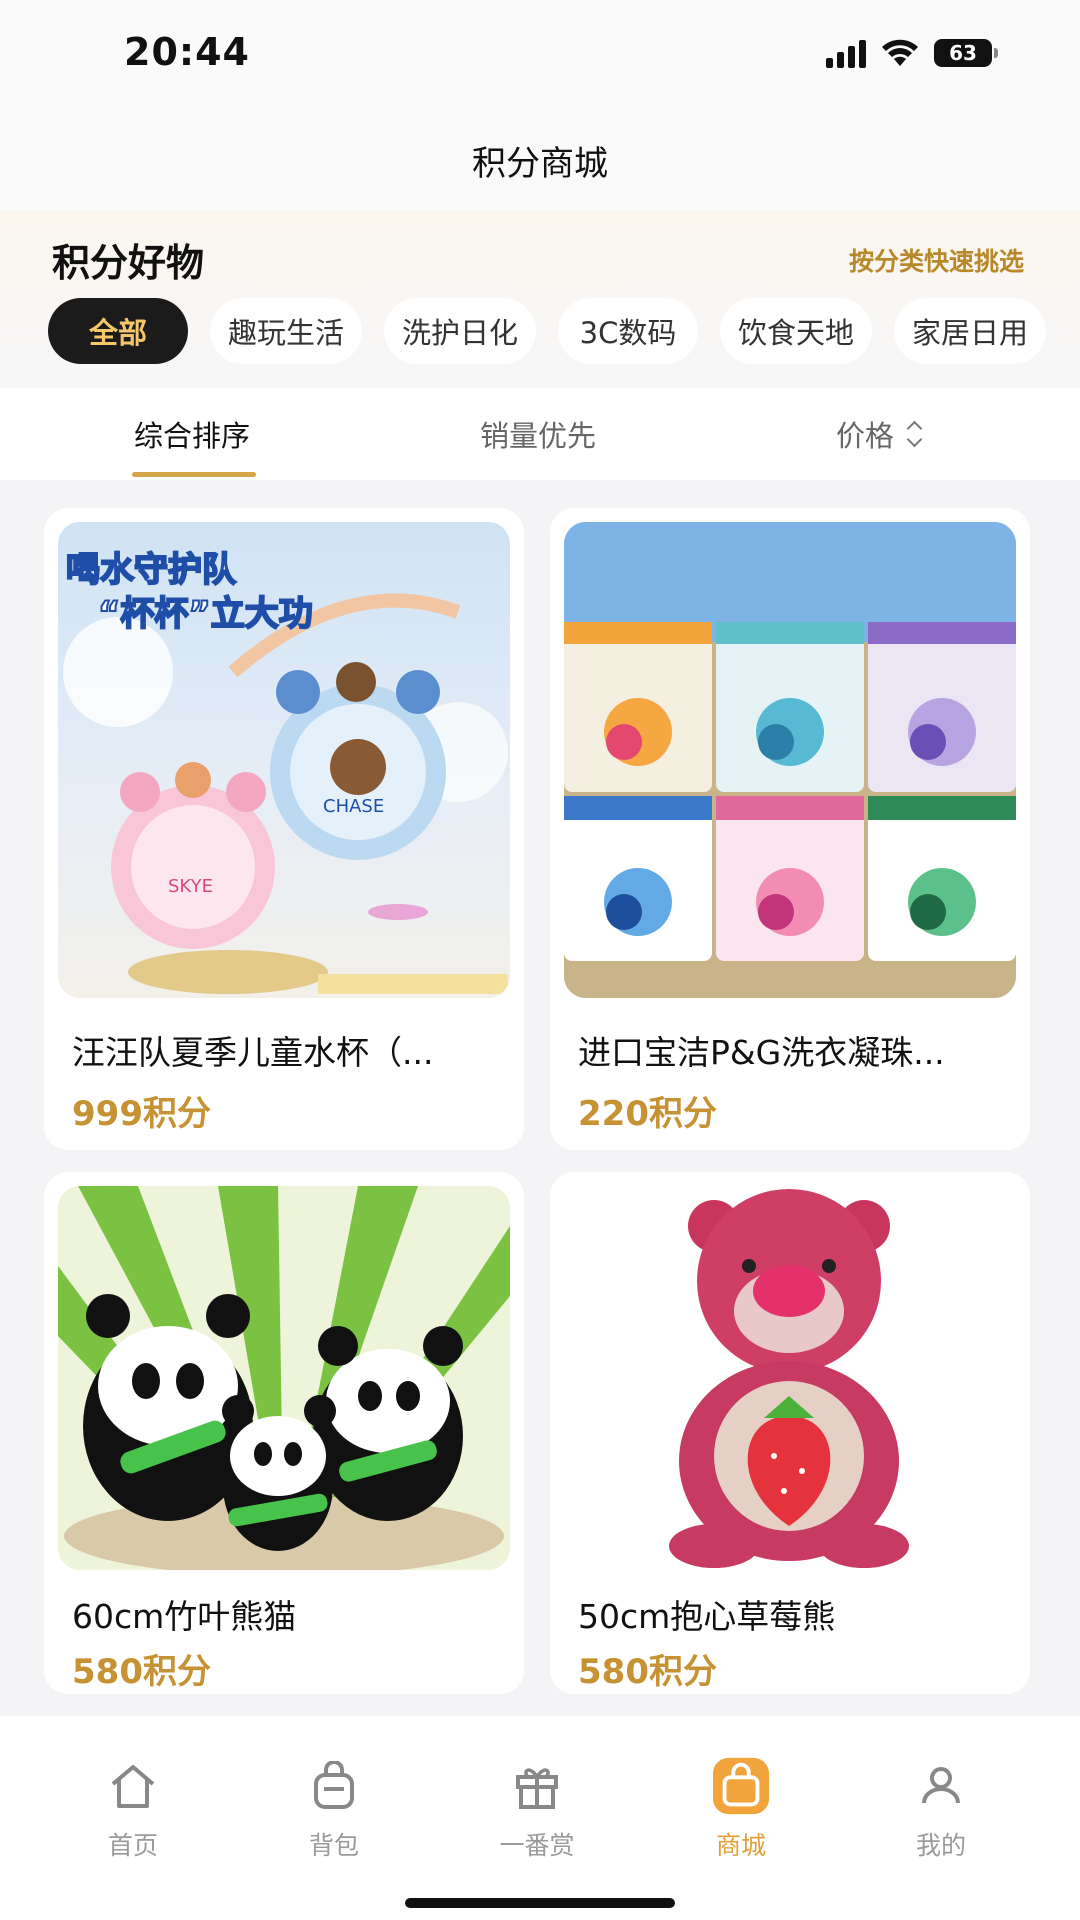 This screenshot has width=1080, height=1920. I want to click on status-icons: 63, so click(912, 53).